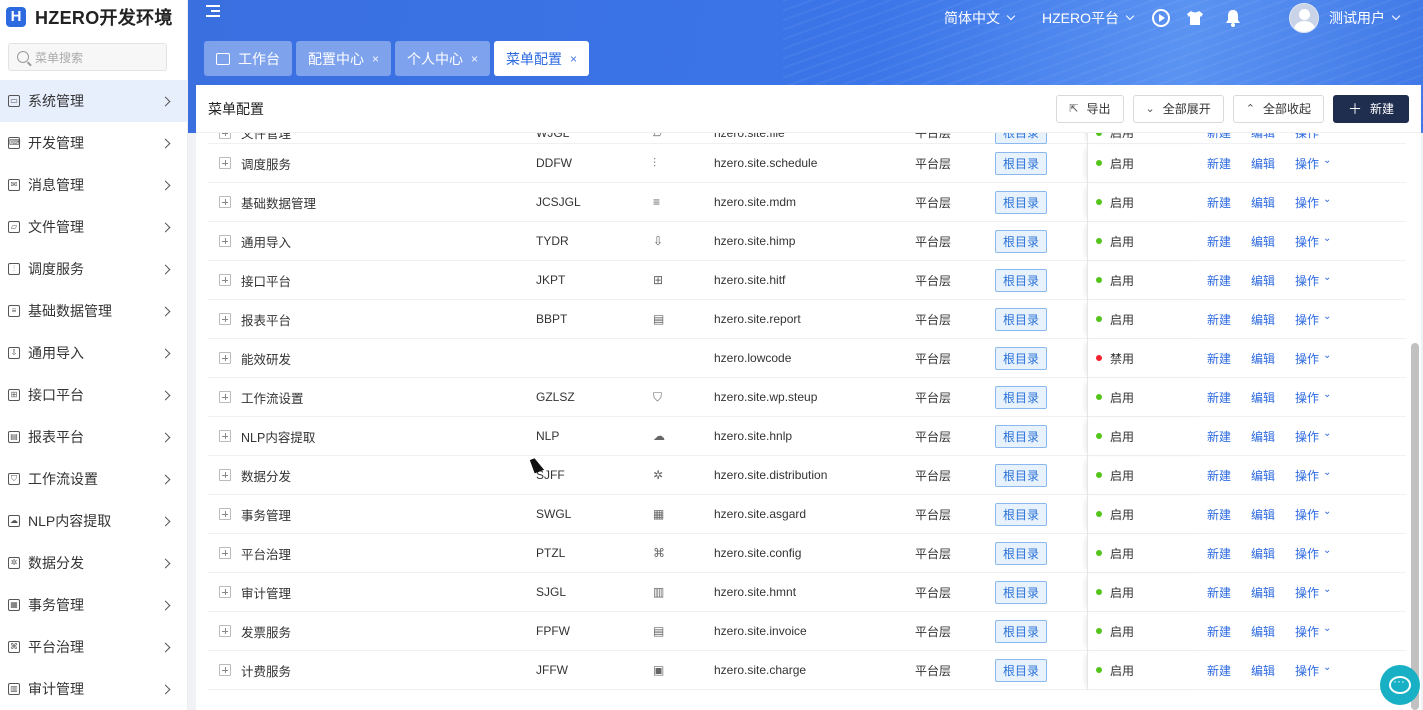 This screenshot has height=710, width=1423. Describe the element at coordinates (93, 17) in the screenshot. I see `app-logo: H HZERO开发环境` at that location.